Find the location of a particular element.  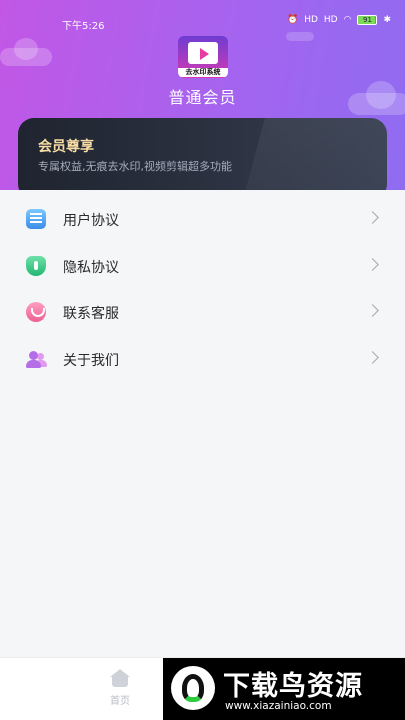

watermark-title: 下载鸟资源 is located at coordinates (293, 686).